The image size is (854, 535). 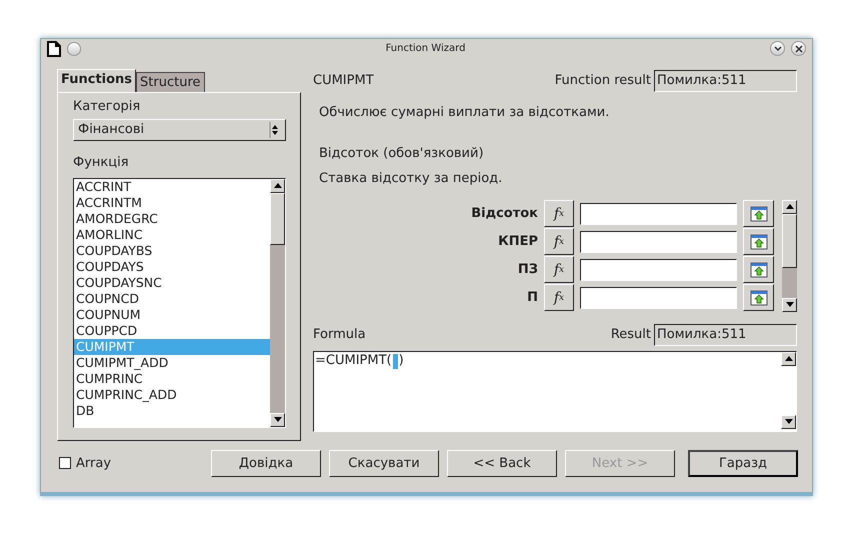 I want to click on window-title: Function Wizard, so click(x=426, y=48).